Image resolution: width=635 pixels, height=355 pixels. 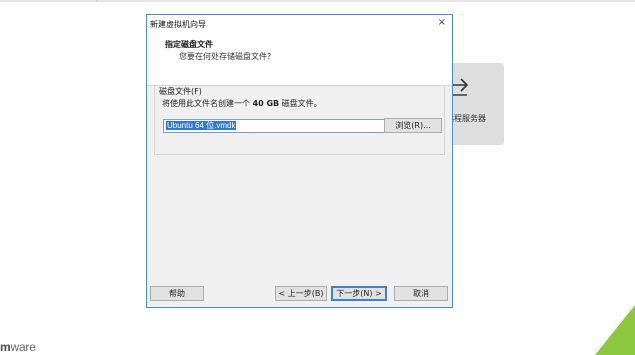 What do you see at coordinates (276, 126) in the screenshot?
I see `disk-file-input: Ubuntu 64 位.vmdk` at bounding box center [276, 126].